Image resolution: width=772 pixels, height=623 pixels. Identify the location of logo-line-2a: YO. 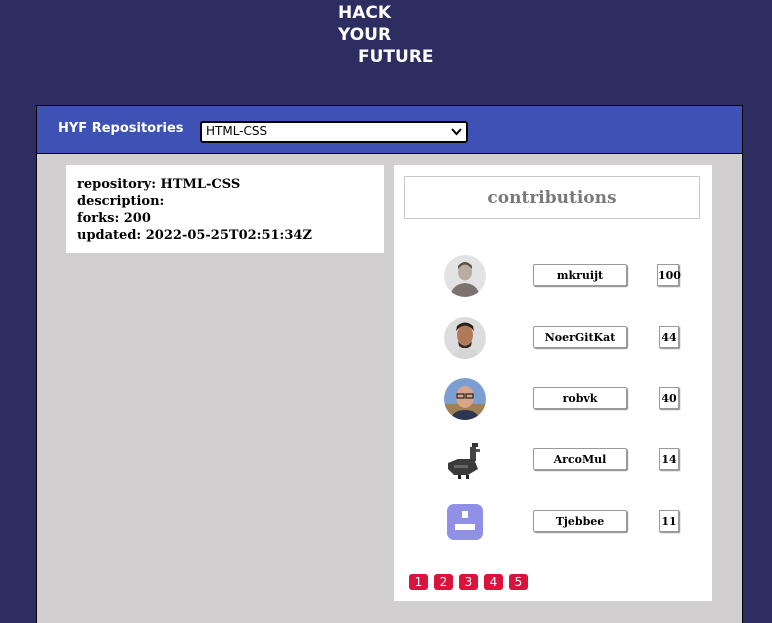
(351, 35).